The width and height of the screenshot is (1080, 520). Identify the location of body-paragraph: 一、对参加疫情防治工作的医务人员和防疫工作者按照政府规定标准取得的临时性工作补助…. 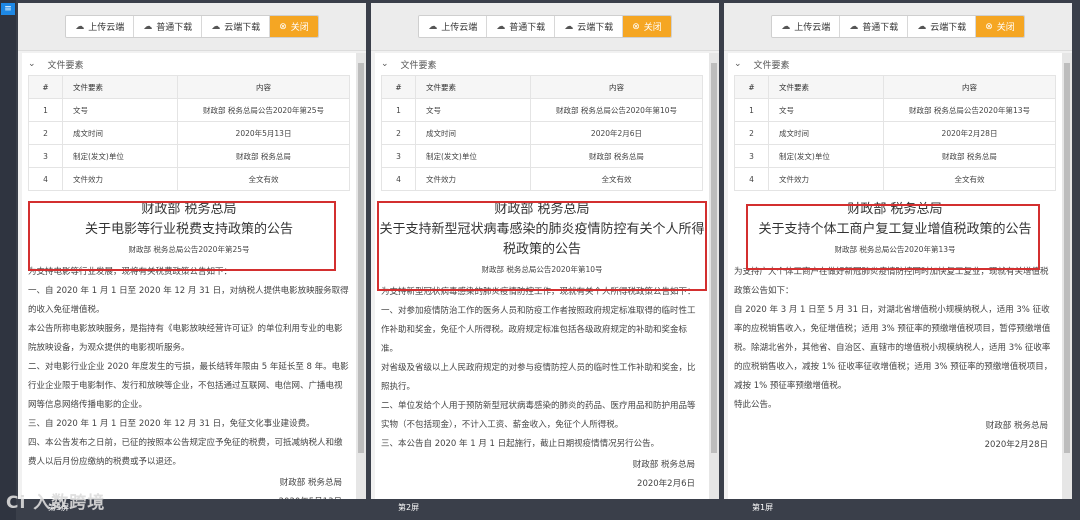
(538, 330).